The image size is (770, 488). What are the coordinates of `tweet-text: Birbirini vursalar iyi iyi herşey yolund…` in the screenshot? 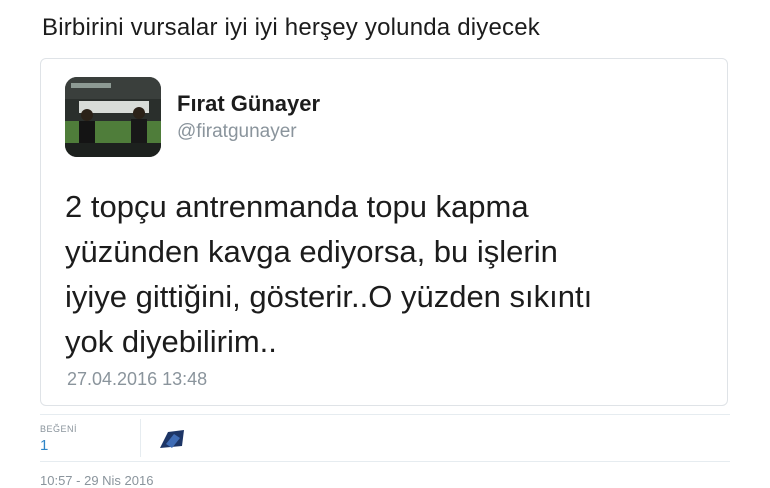 It's located at (291, 27).